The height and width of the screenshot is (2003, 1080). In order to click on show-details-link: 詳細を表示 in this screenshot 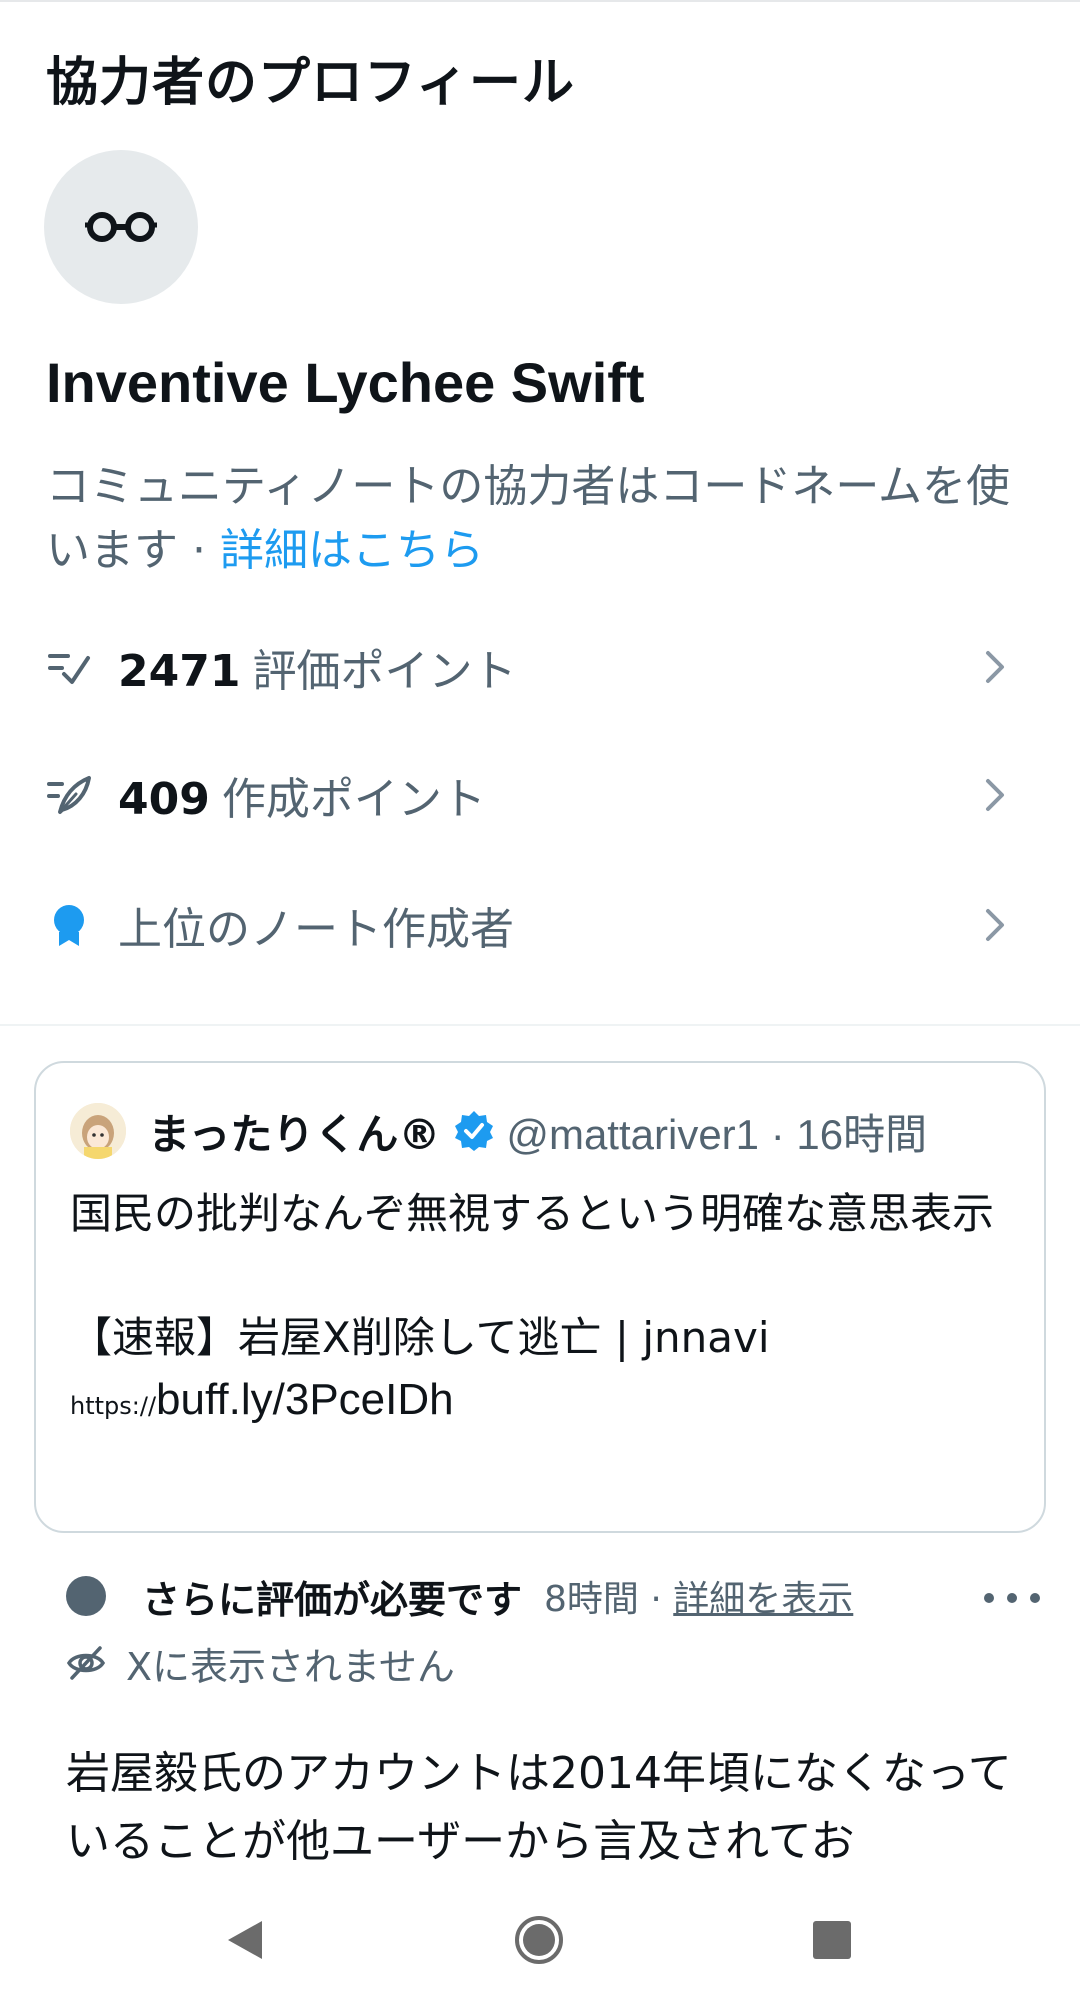, I will do `click(763, 1599)`.